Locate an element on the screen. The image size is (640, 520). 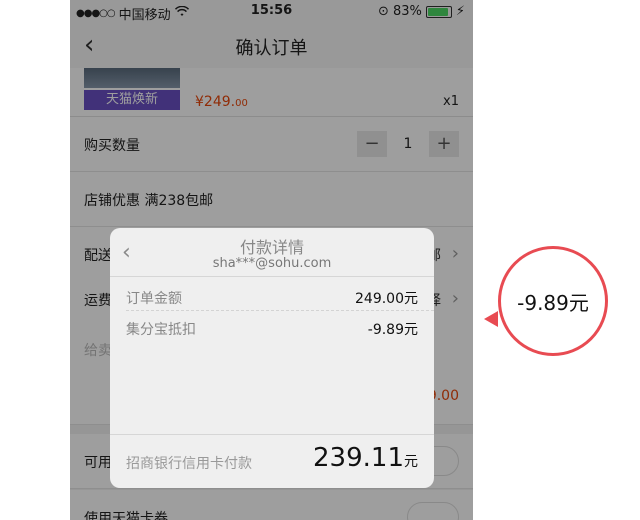
callout-bubble: -9.89元 is located at coordinates (553, 301).